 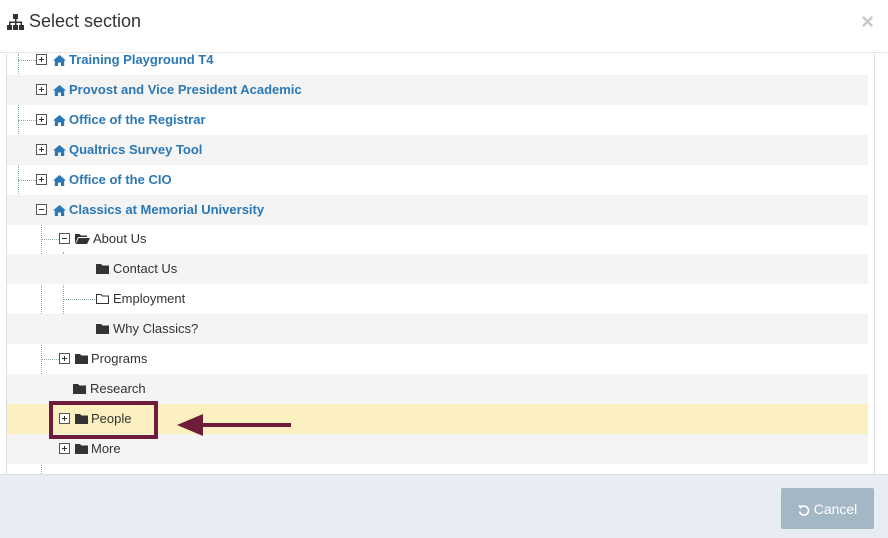 What do you see at coordinates (437, 389) in the screenshot?
I see `tree-item-research: Research` at bounding box center [437, 389].